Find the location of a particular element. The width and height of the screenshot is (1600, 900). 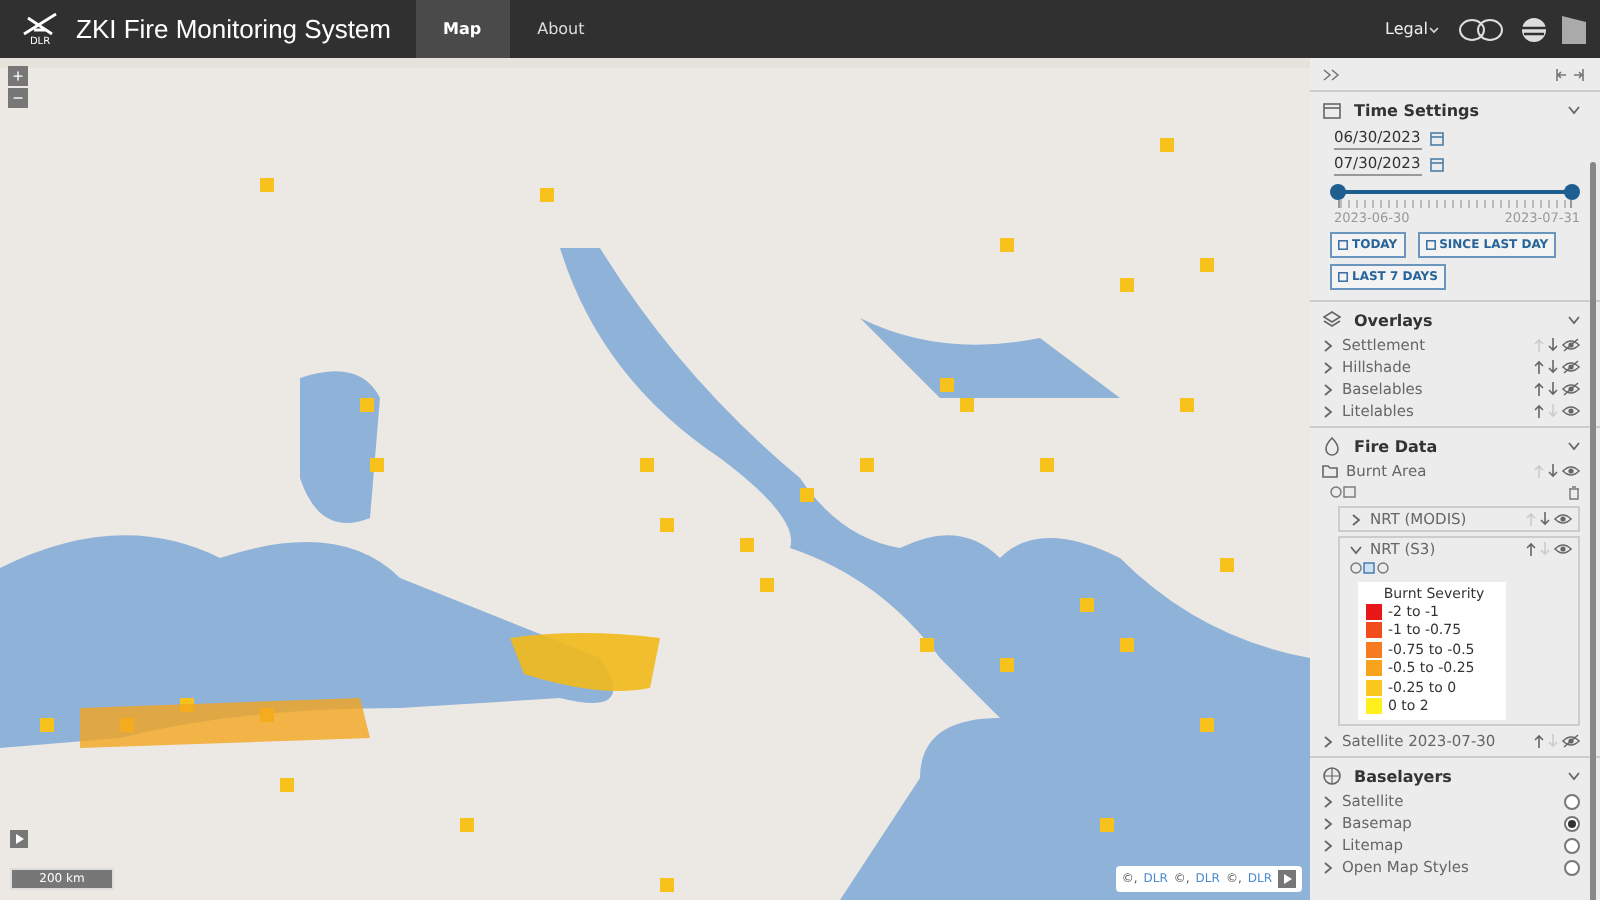

section-title: Time Settings is located at coordinates (1455, 110).